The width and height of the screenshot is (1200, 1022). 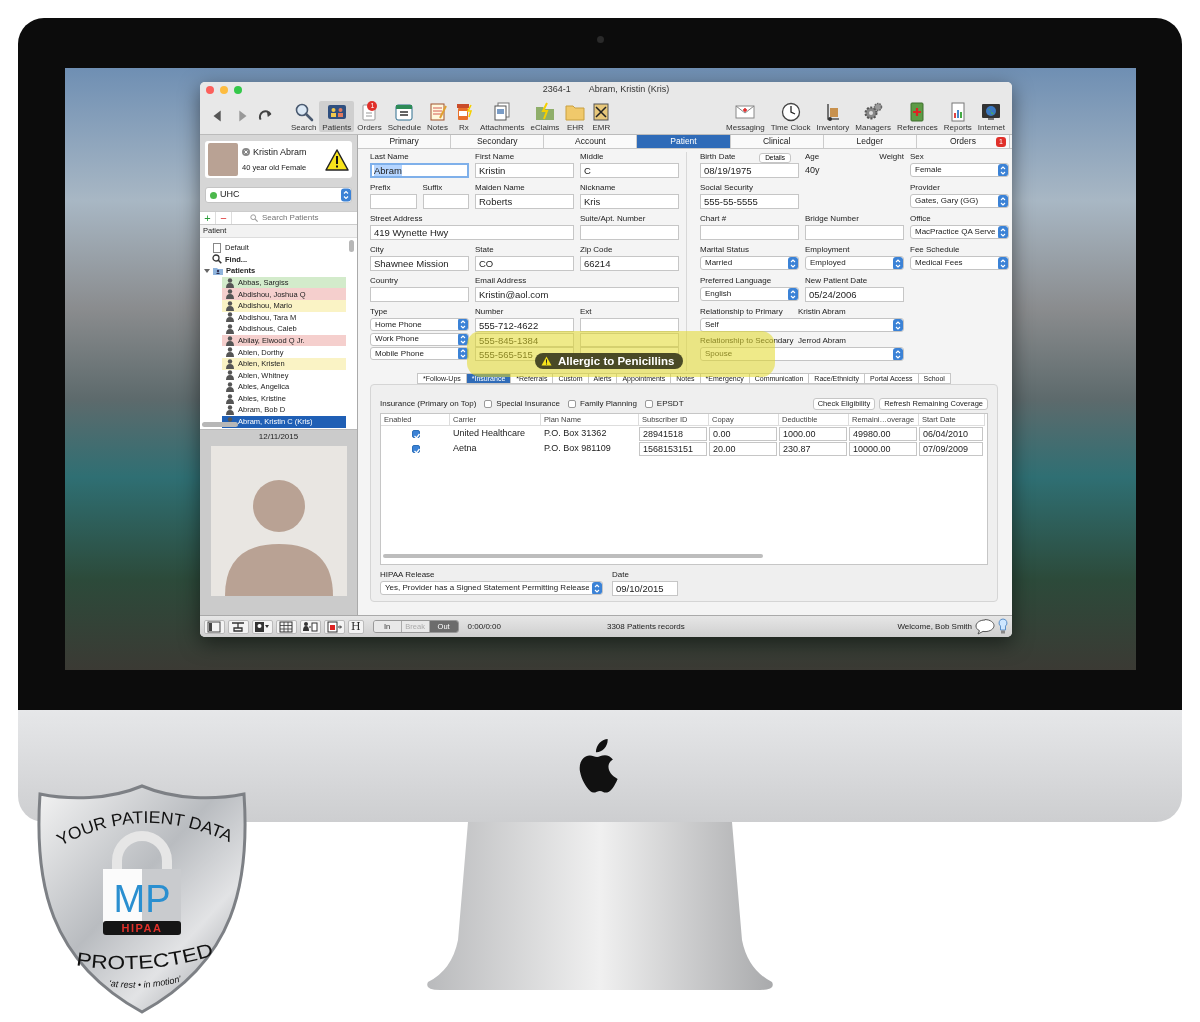 I want to click on field-label: New Patient Date, so click(x=836, y=281).